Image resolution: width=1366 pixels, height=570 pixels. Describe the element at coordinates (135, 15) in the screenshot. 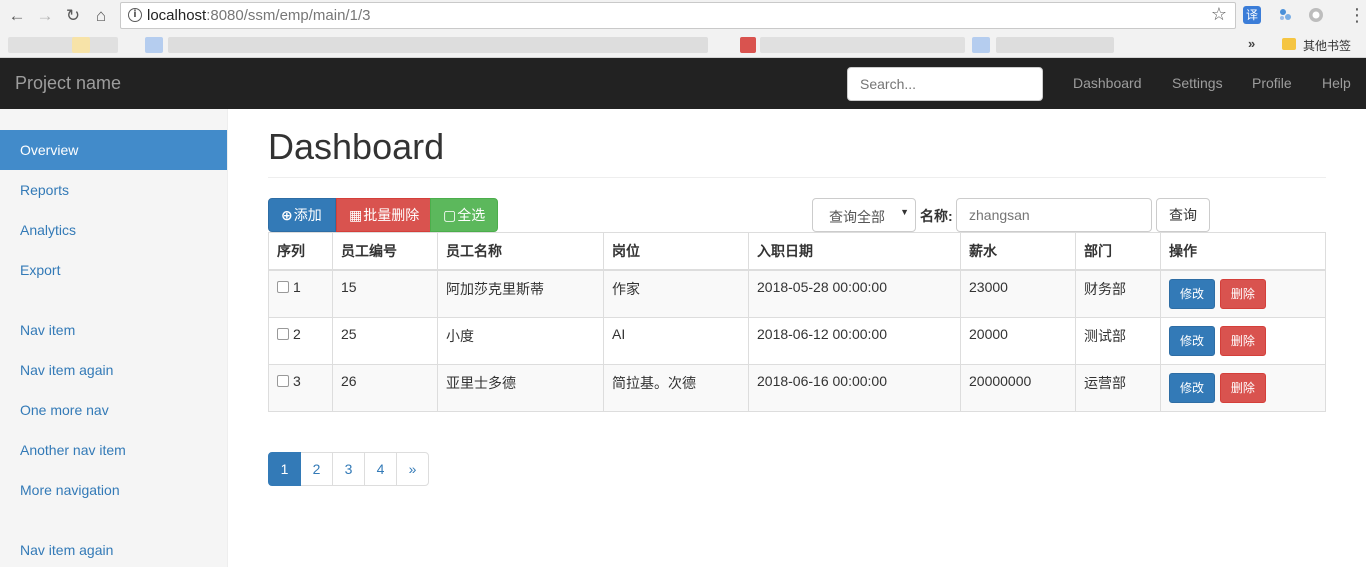

I see `info-icon: i` at that location.